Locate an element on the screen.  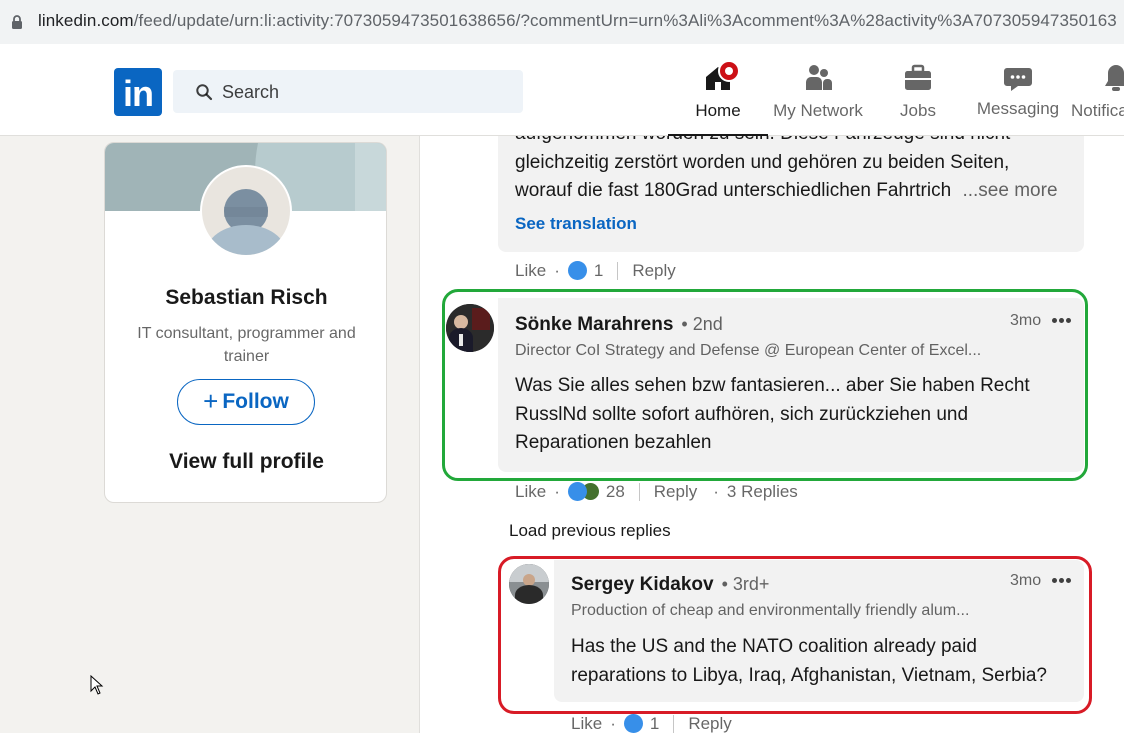
comment-actions: Like · 28 Reply · 3 Replies is located at coordinates (656, 491).